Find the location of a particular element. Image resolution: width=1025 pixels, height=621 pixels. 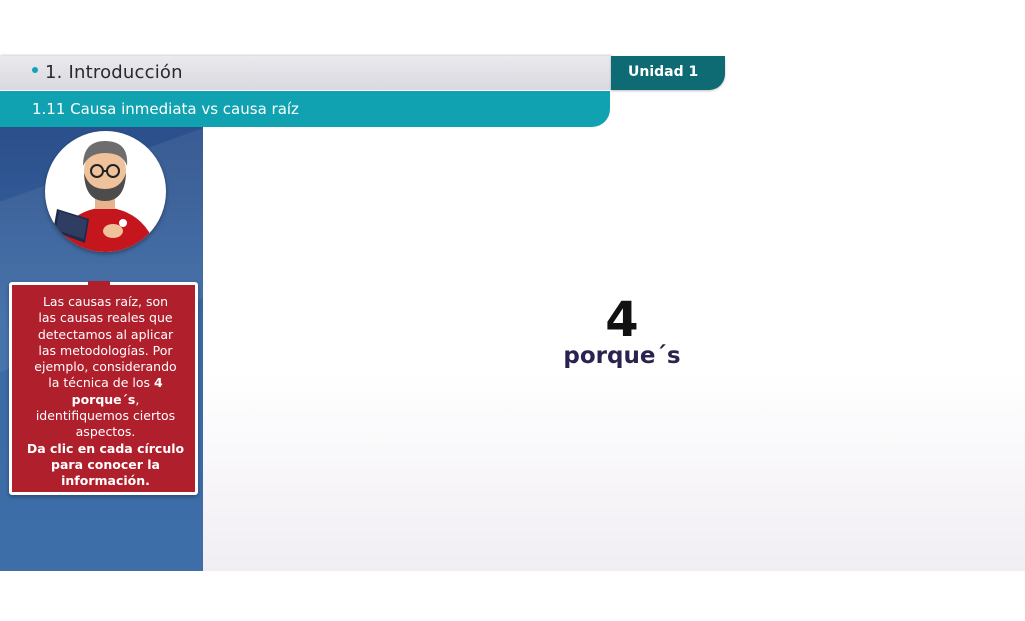

section-header: 1. Introducción is located at coordinates (306, 73).